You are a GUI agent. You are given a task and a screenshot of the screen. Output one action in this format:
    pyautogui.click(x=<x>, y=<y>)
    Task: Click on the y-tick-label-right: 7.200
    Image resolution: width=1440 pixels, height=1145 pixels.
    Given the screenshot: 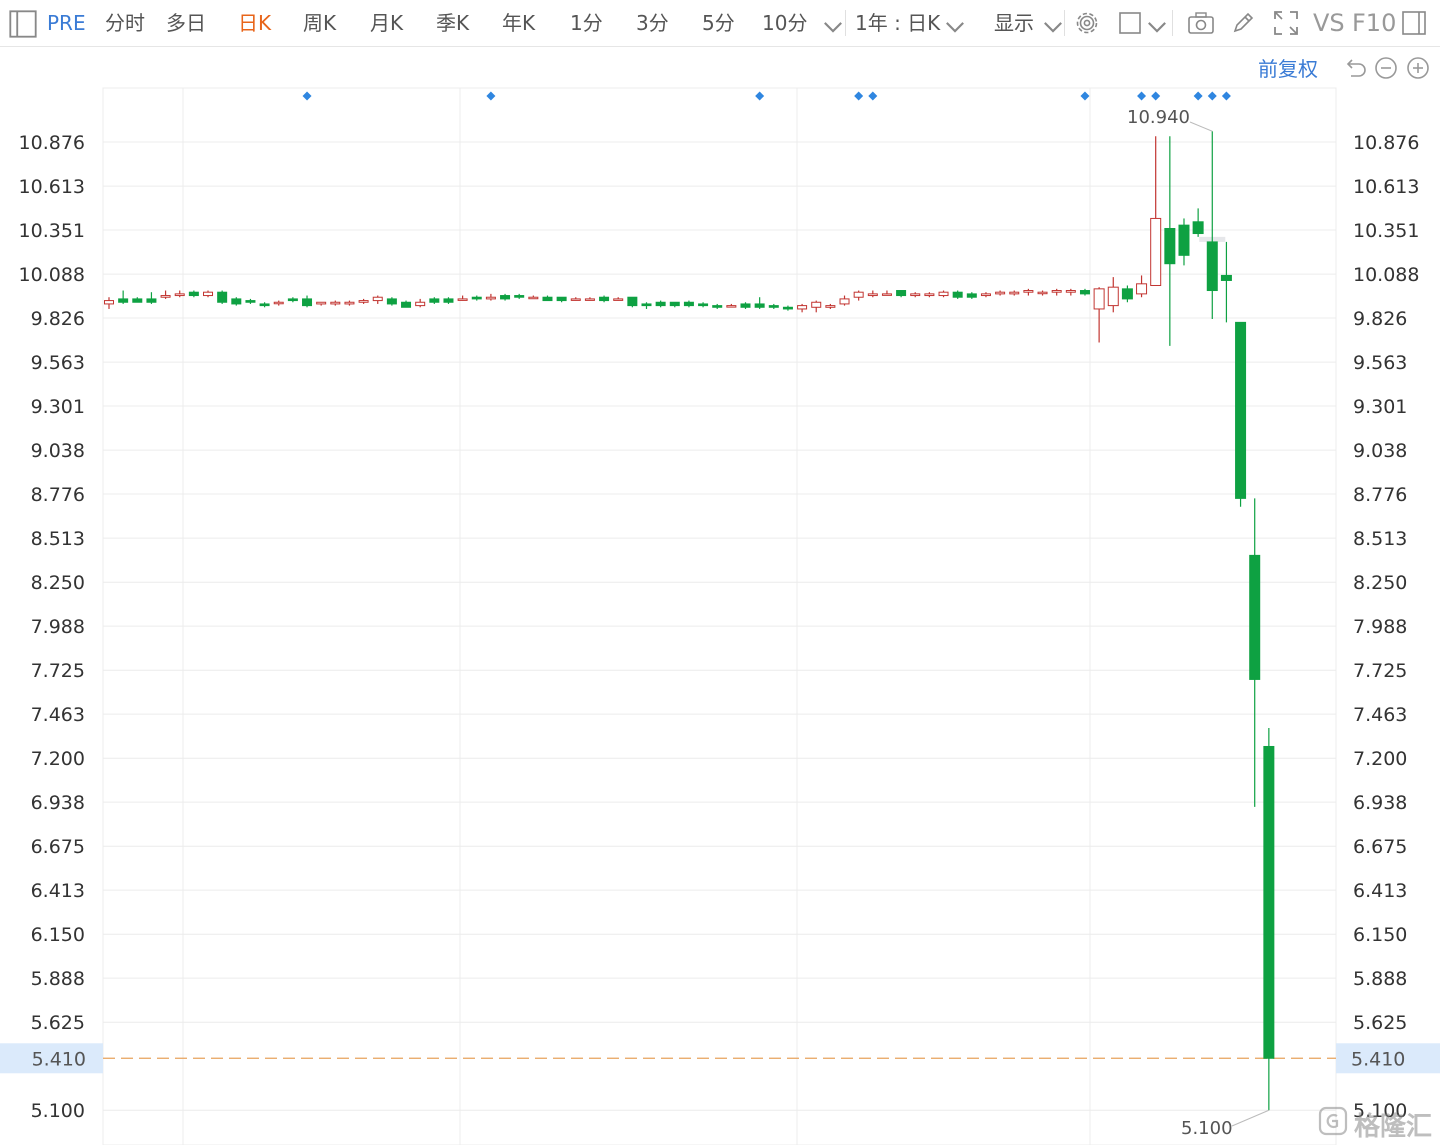 What is the action you would take?
    pyautogui.click(x=1380, y=759)
    